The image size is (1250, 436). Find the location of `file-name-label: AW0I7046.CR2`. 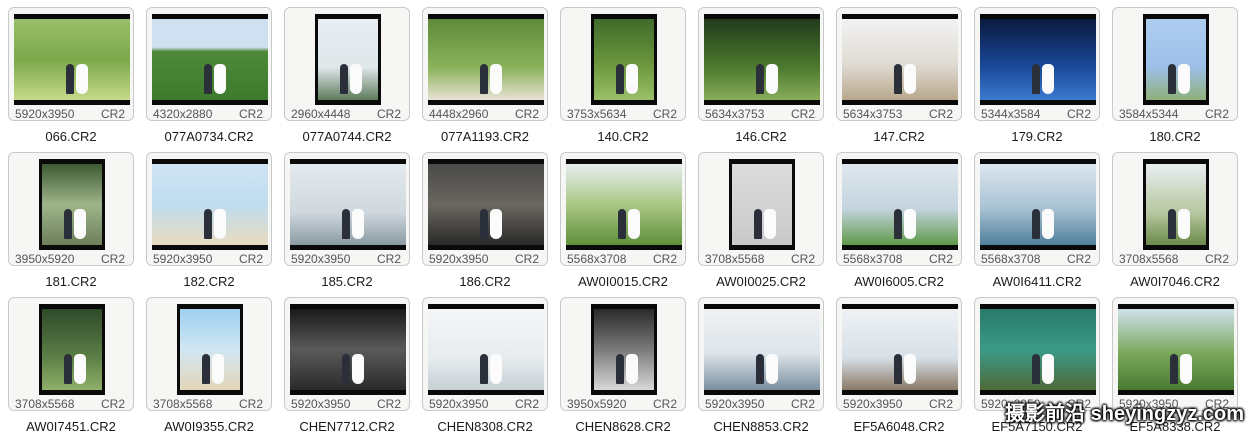

file-name-label: AW0I7046.CR2 is located at coordinates (1175, 281).